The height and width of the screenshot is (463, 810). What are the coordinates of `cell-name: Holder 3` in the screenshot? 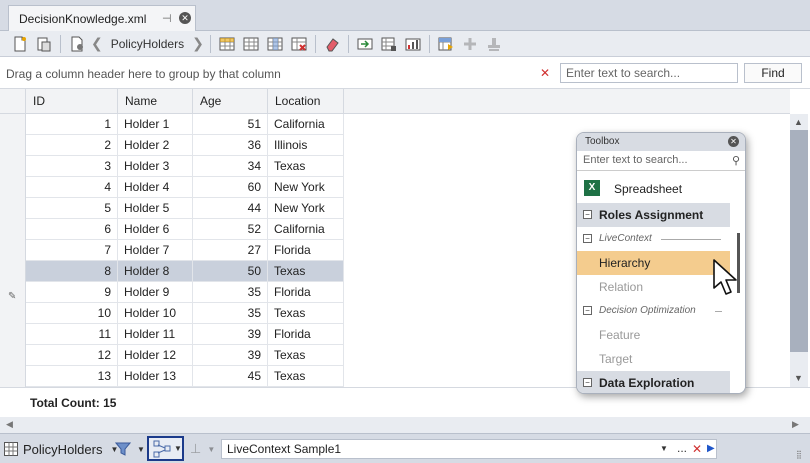 It's located at (155, 166).